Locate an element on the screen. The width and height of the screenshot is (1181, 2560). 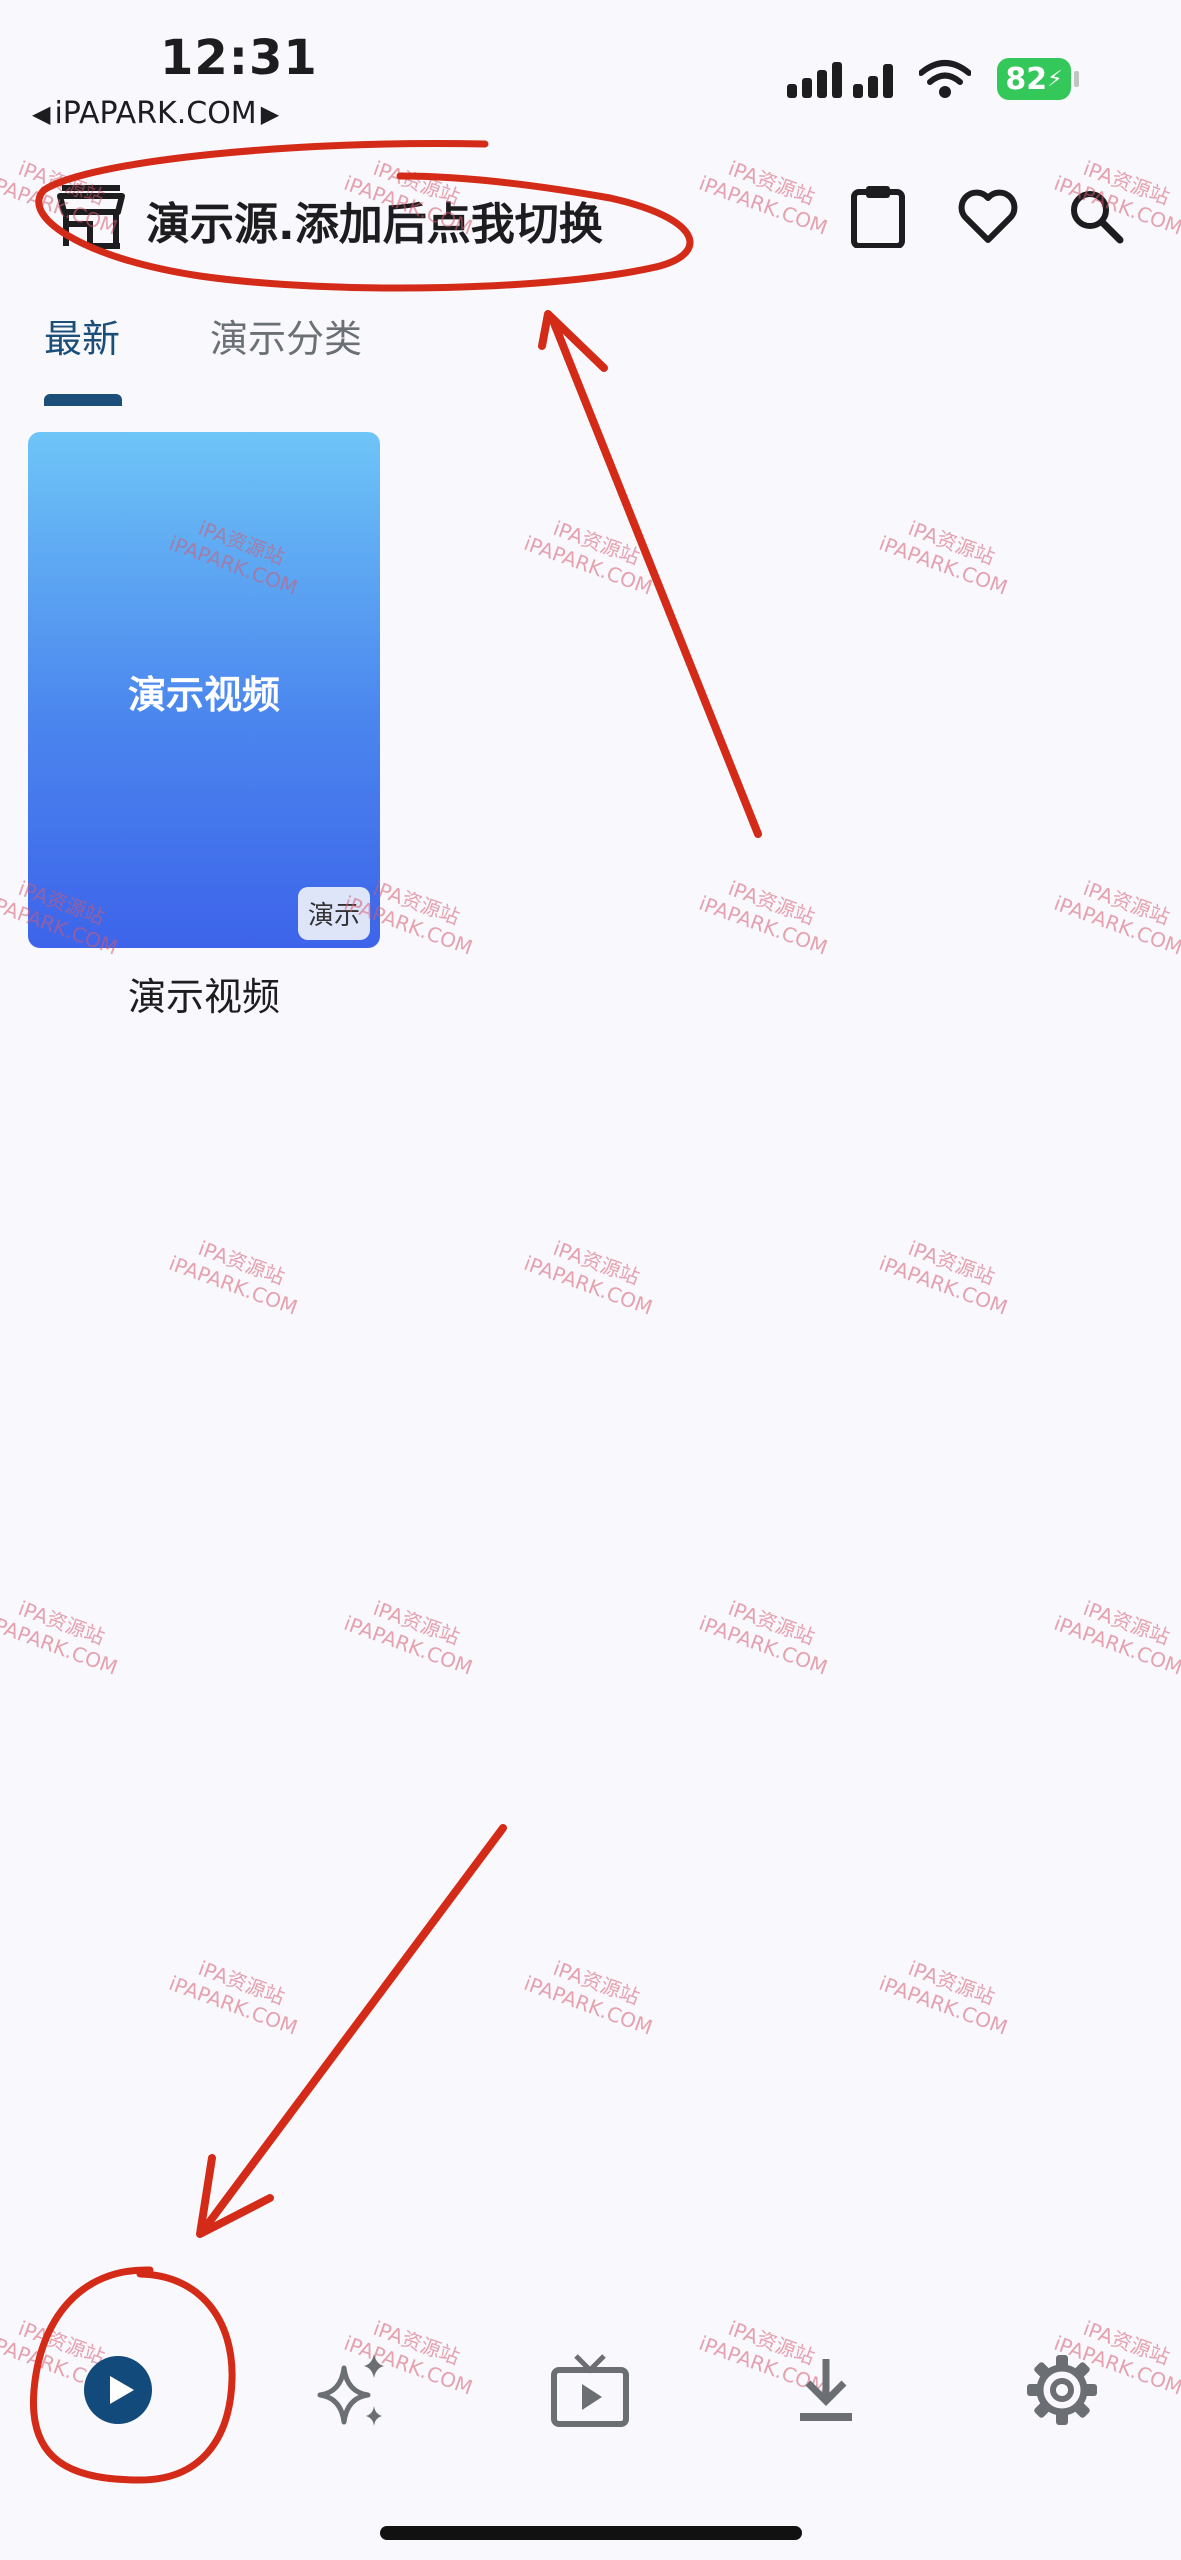
back-triangle-icon: ◀ is located at coordinates (41, 113).